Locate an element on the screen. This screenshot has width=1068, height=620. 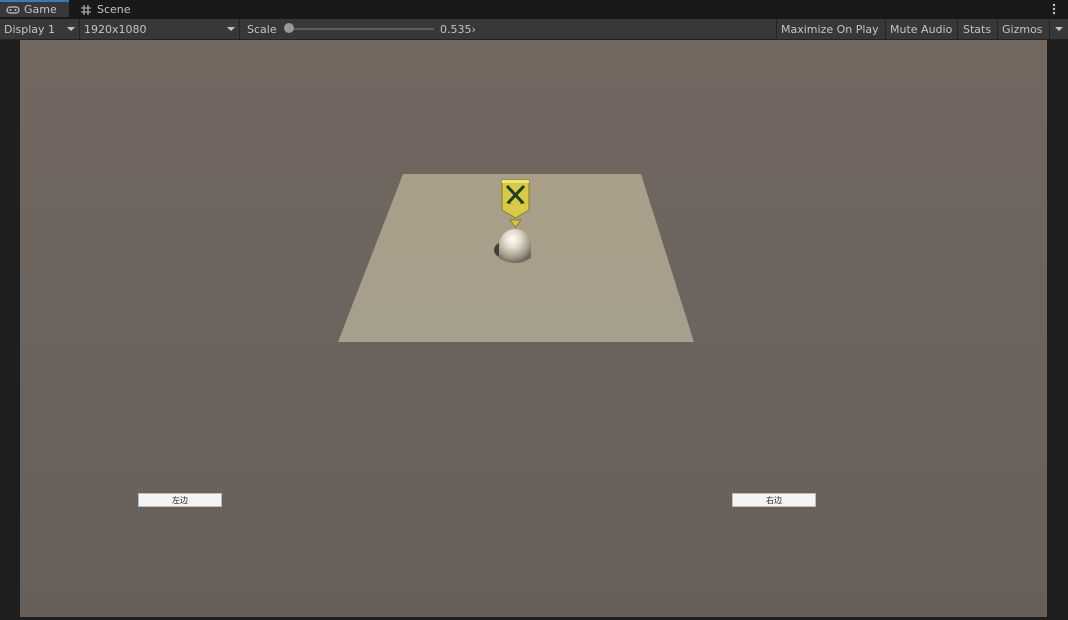
gizmos-toggle: Gizmos is located at coordinates (1024, 29).